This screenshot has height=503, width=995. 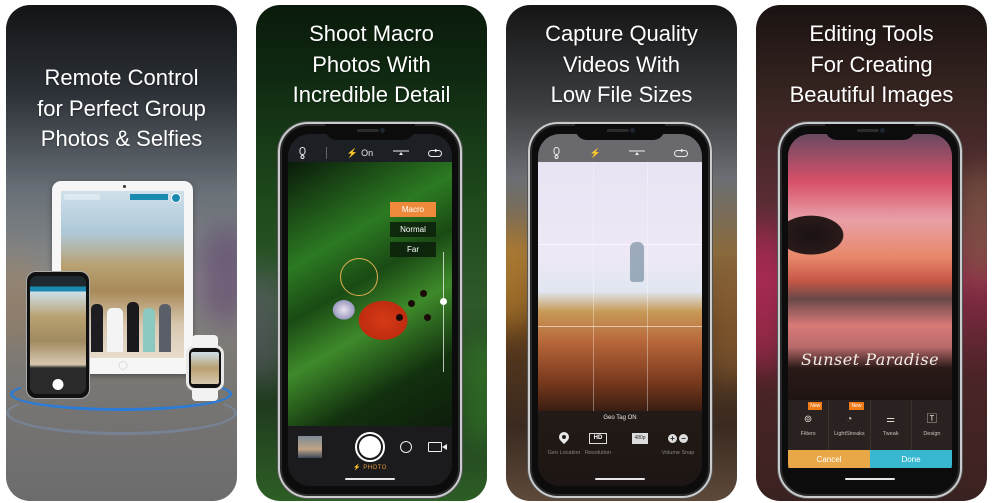 I want to click on overlay-text: Sunset Paradise, so click(x=870, y=359).